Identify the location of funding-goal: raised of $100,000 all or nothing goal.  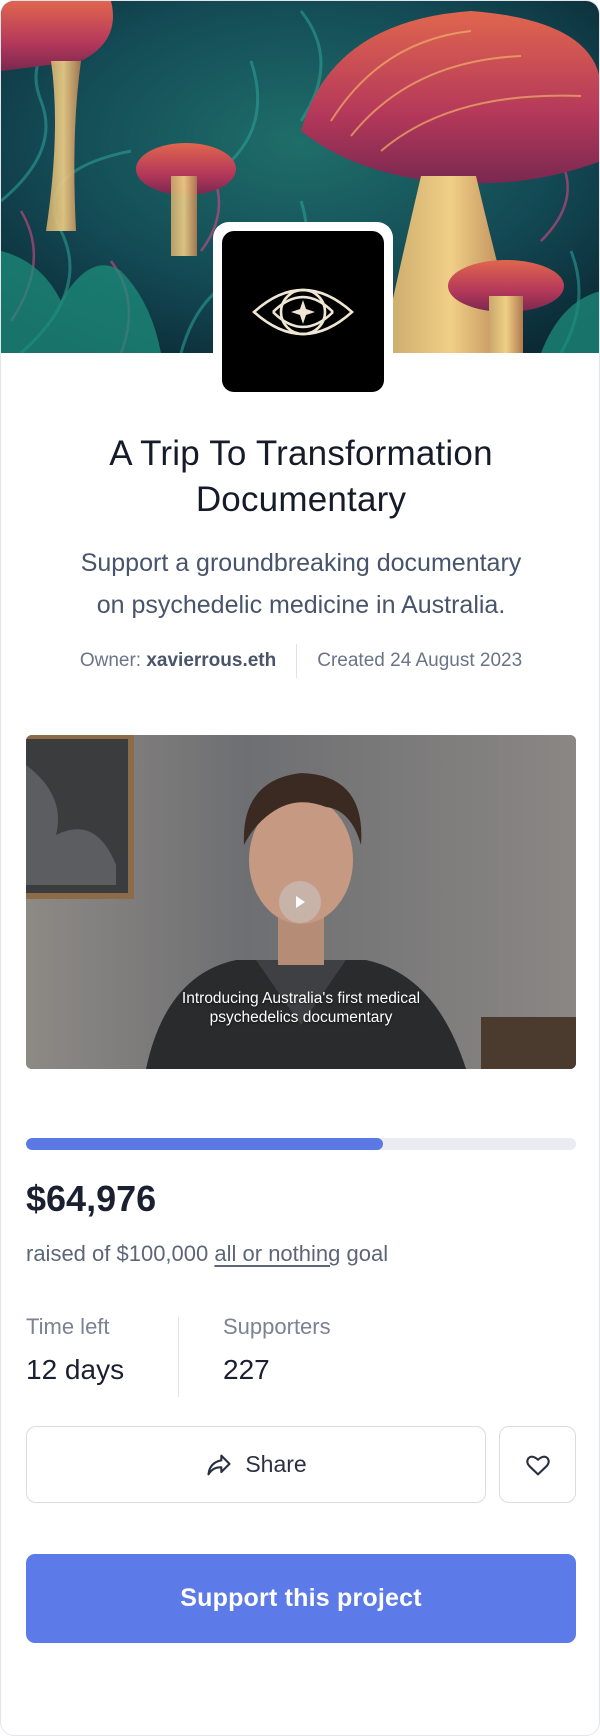
(207, 1254).